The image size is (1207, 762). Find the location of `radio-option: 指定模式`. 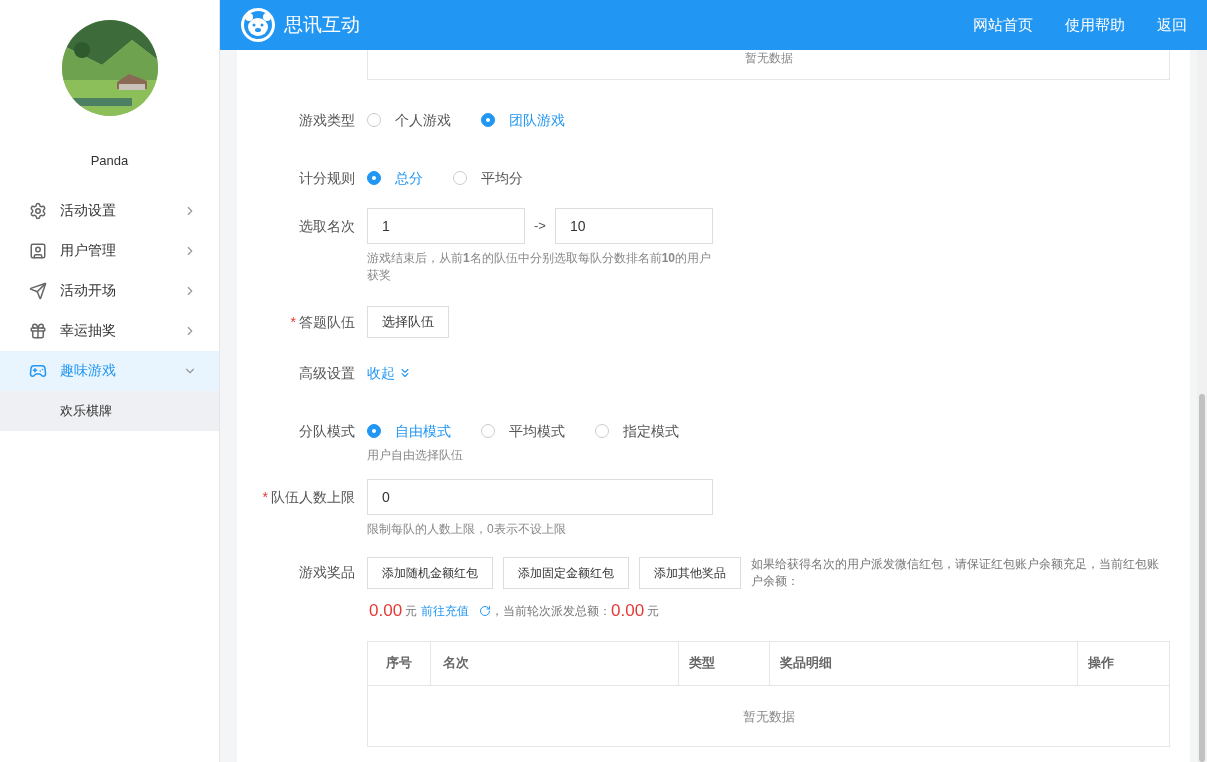

radio-option: 指定模式 is located at coordinates (637, 431).